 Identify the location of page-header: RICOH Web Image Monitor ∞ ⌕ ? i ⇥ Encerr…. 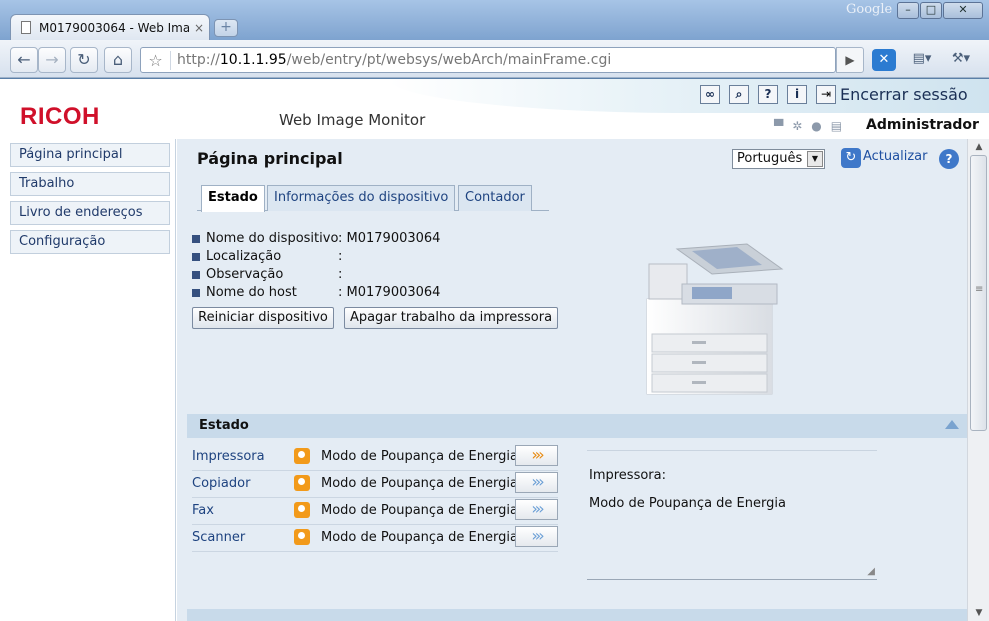
(494, 109).